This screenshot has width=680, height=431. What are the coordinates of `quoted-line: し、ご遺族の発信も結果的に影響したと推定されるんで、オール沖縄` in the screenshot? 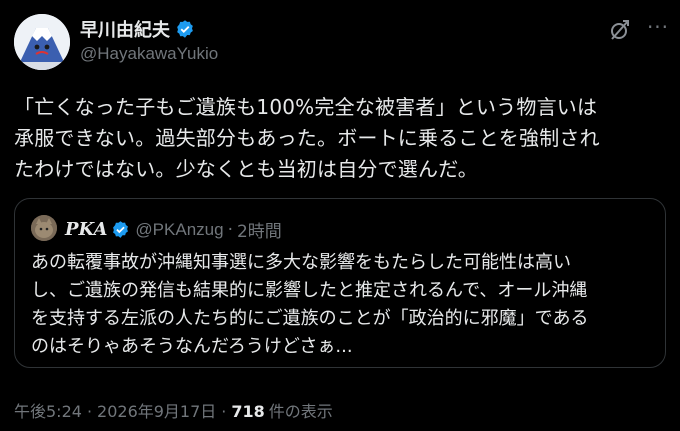 It's located at (309, 290).